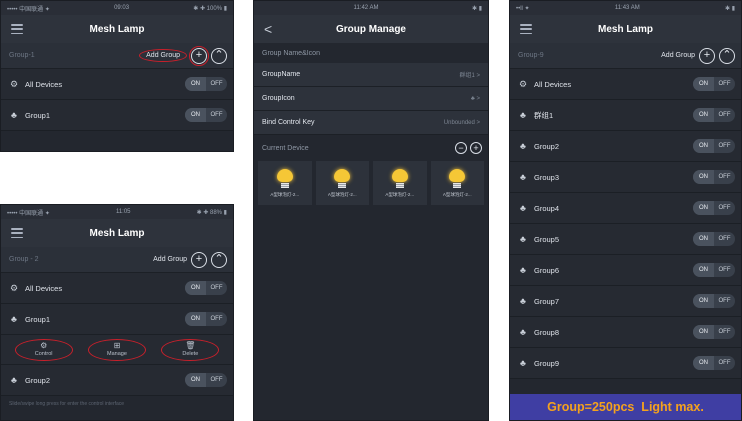 This screenshot has height=421, width=742. What do you see at coordinates (547, 301) in the screenshot?
I see `row-name: Group7` at bounding box center [547, 301].